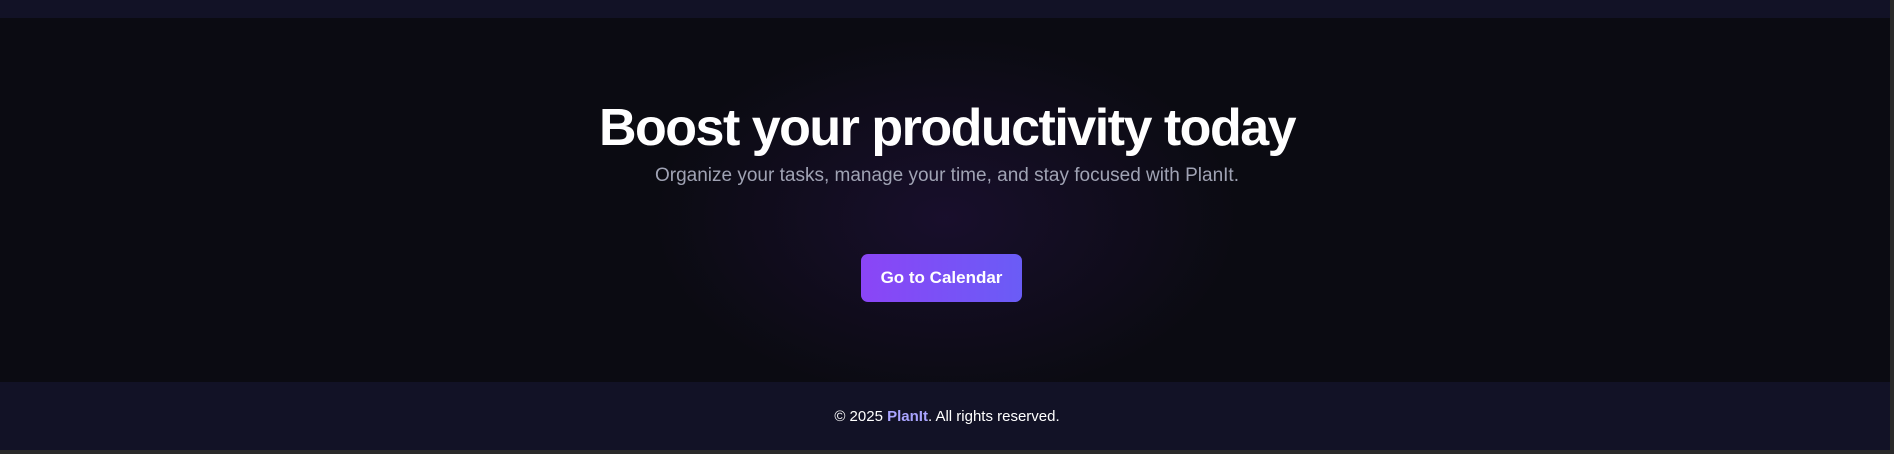 This screenshot has height=454, width=1894. I want to click on footer-brand-link: PlanIt, so click(907, 416).